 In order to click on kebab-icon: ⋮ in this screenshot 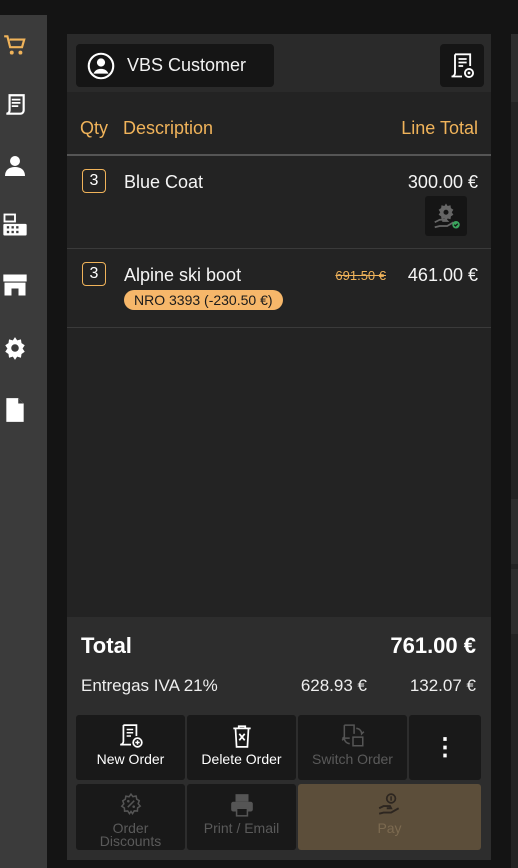, I will do `click(445, 747)`.